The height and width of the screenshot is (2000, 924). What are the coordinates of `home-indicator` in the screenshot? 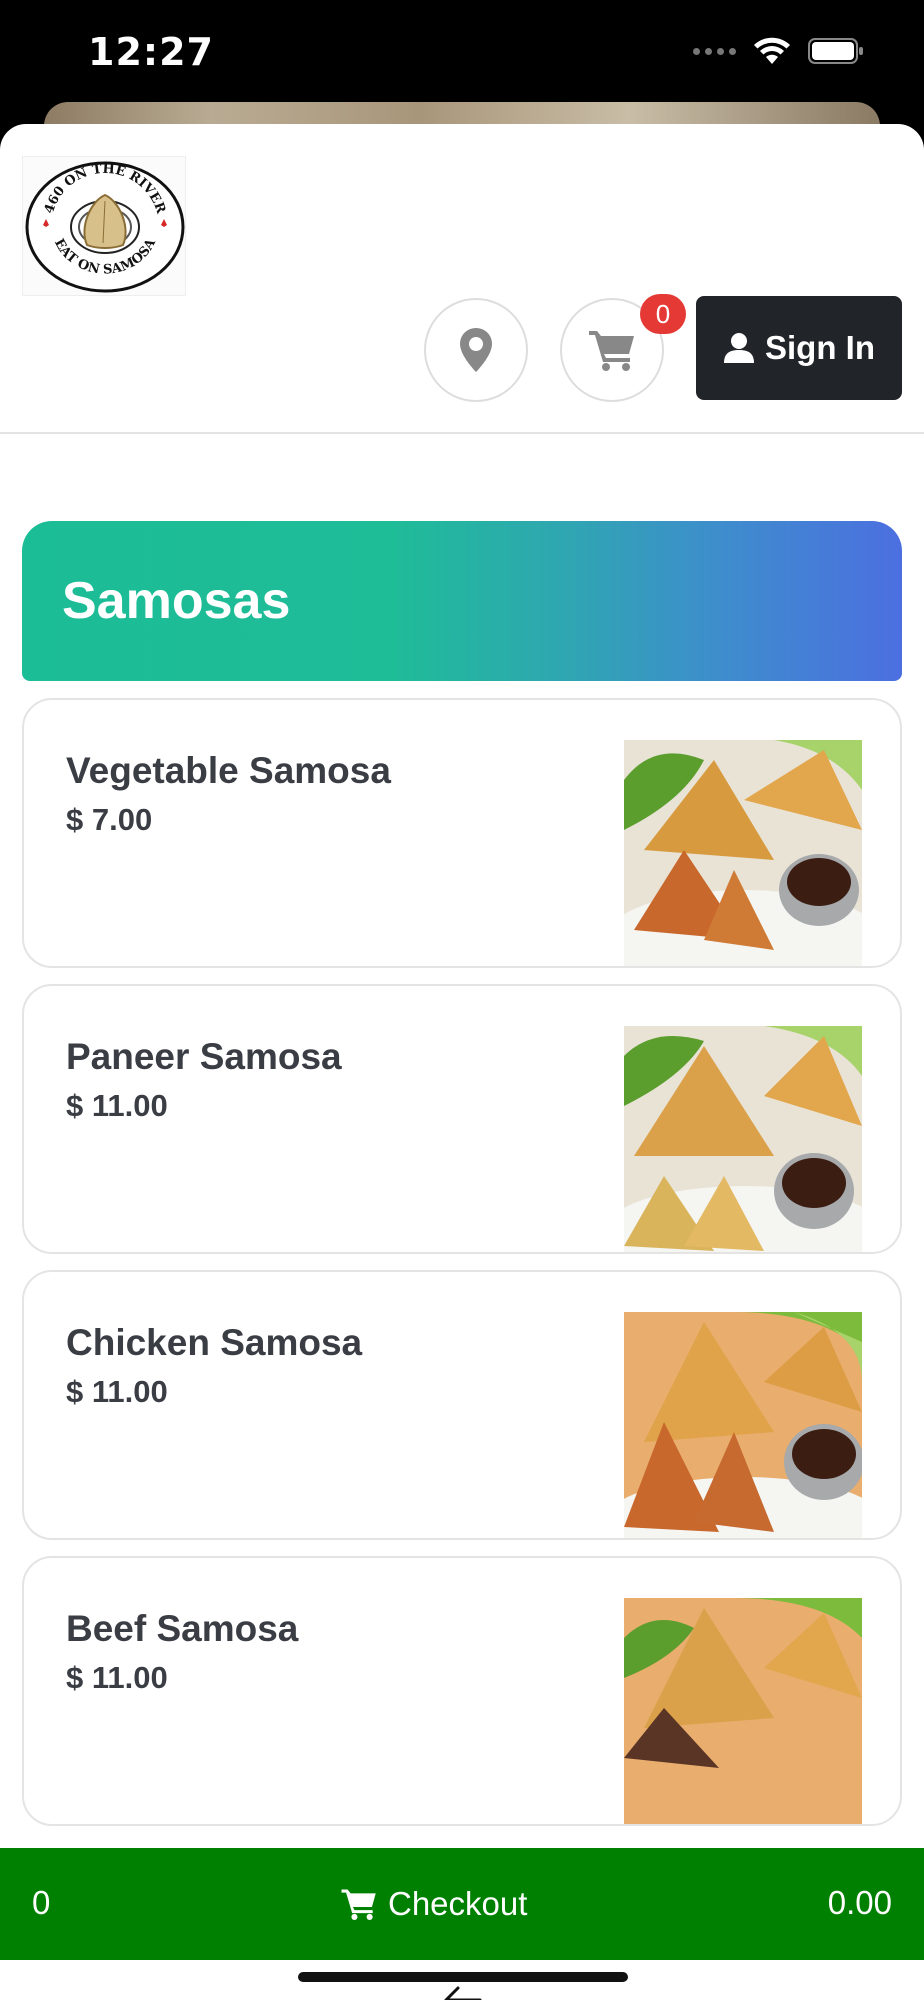 It's located at (463, 1977).